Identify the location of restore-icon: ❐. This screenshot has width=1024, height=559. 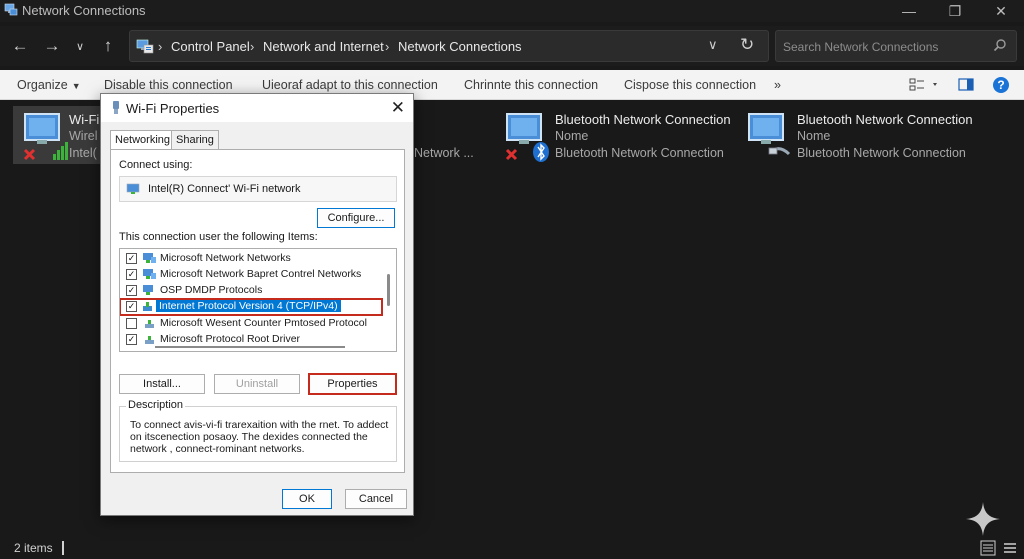
(955, 10).